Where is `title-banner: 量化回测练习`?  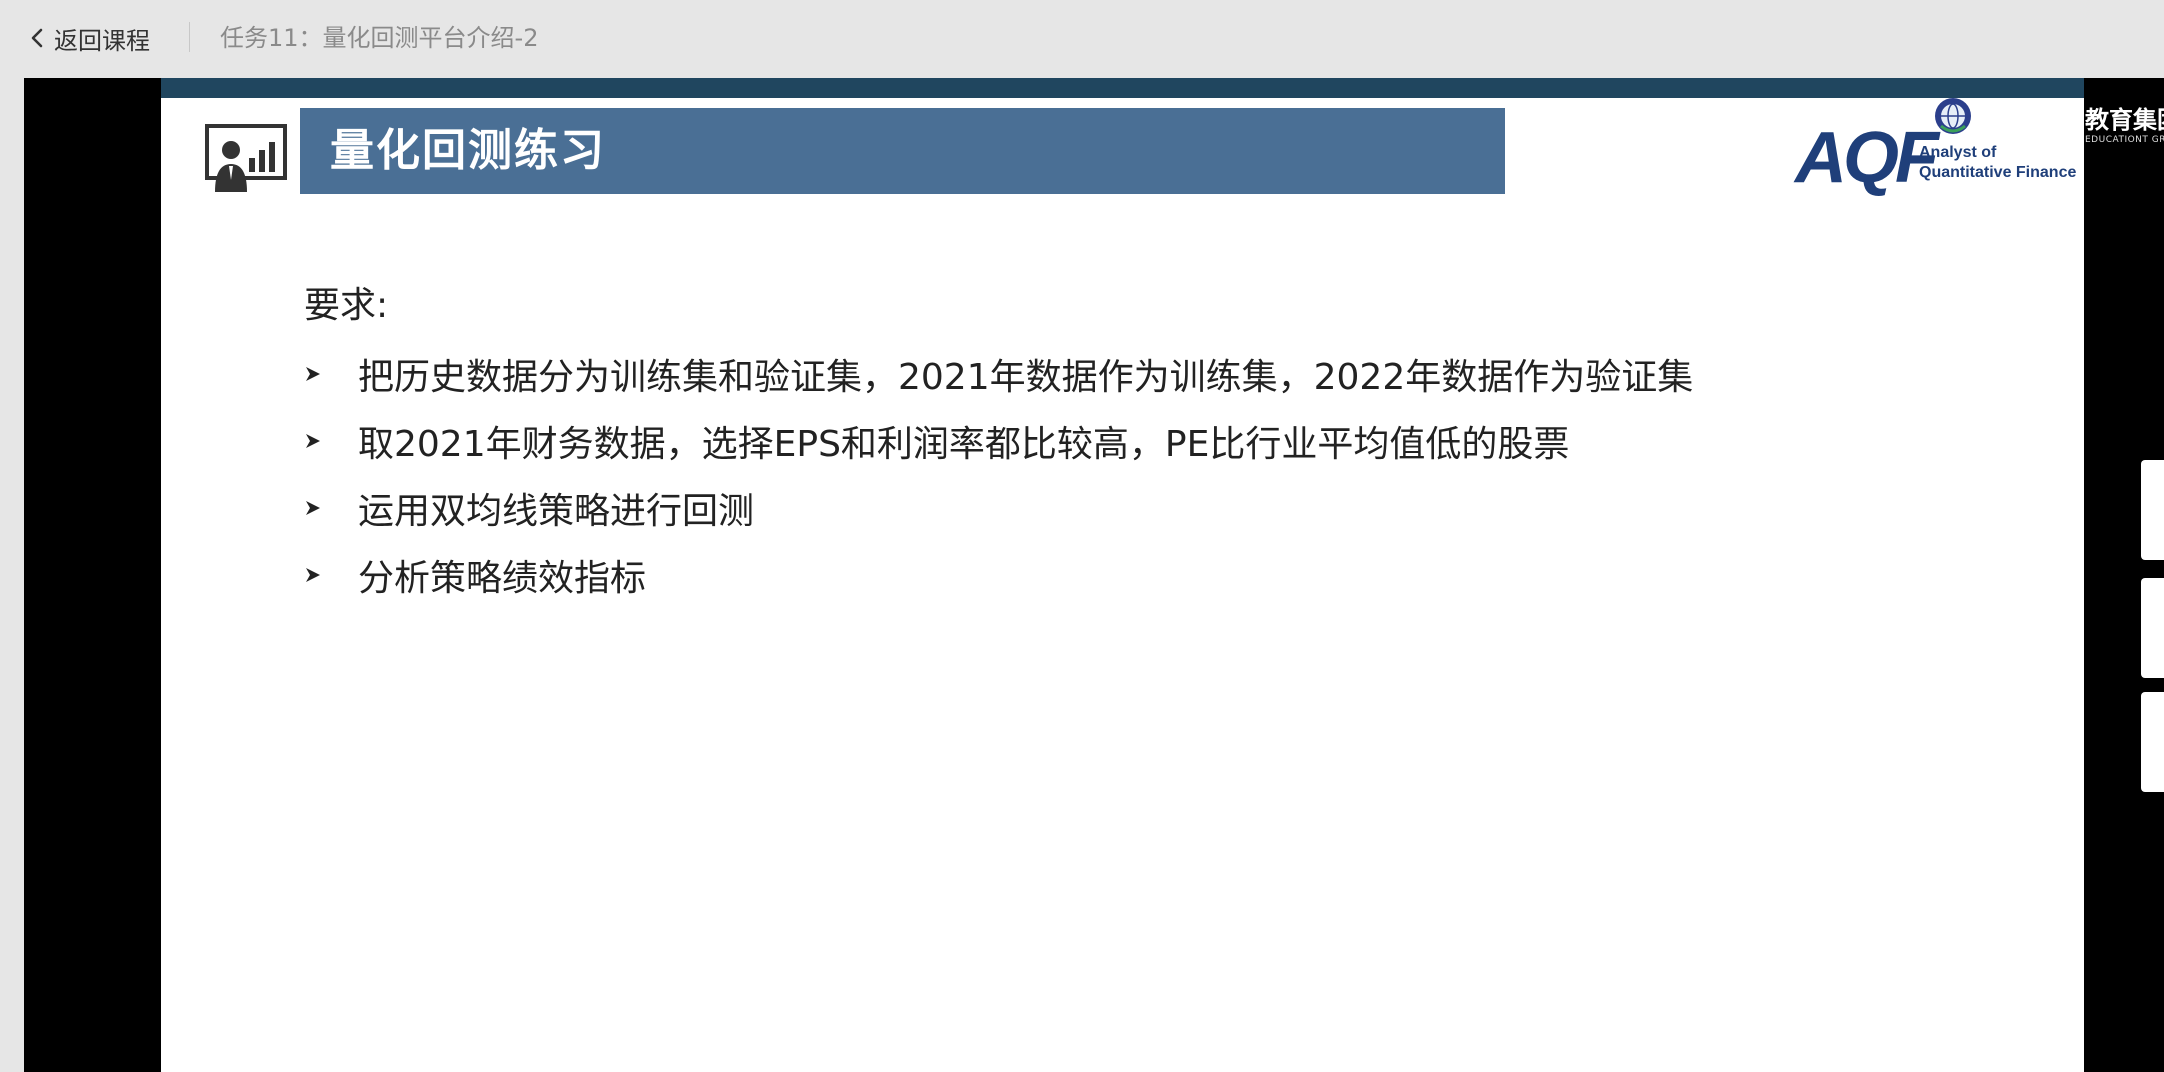 title-banner: 量化回测练习 is located at coordinates (902, 151).